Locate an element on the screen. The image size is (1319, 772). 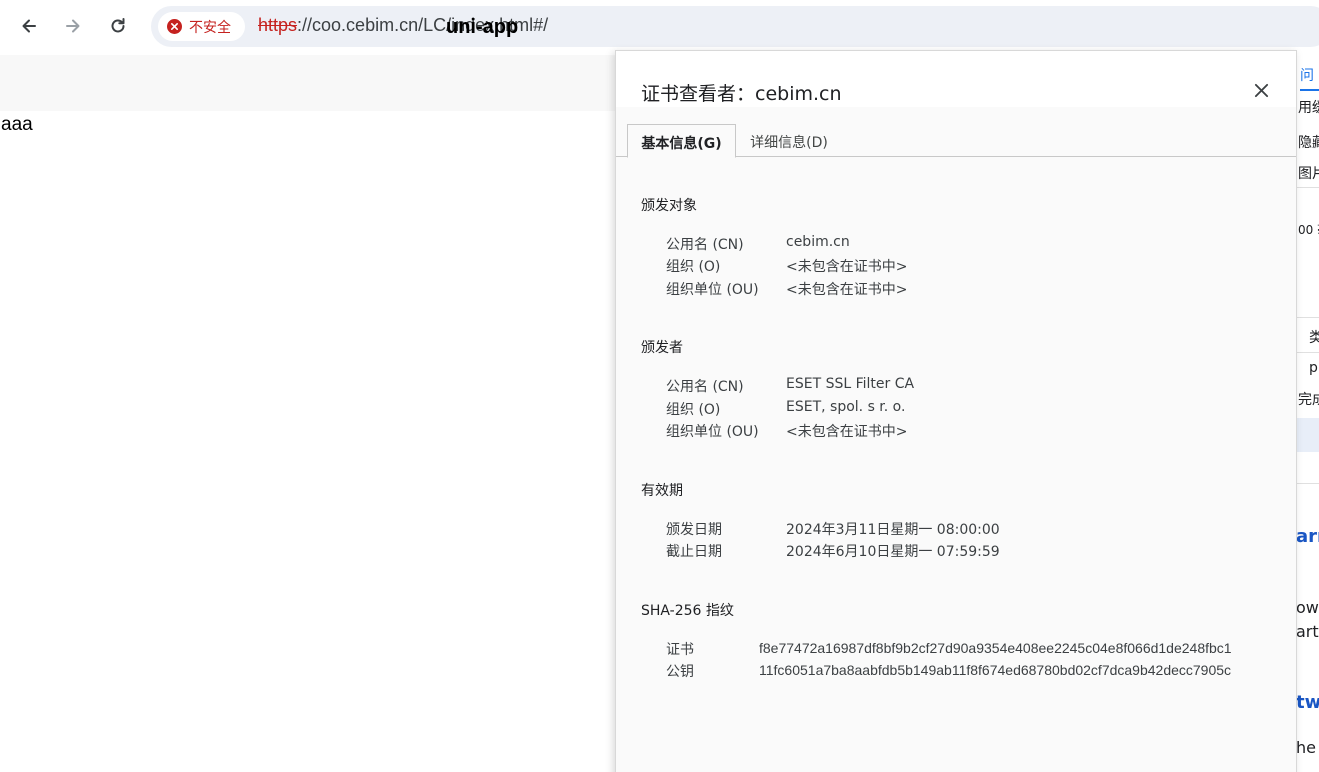
reload-icon is located at coordinates (118, 25).